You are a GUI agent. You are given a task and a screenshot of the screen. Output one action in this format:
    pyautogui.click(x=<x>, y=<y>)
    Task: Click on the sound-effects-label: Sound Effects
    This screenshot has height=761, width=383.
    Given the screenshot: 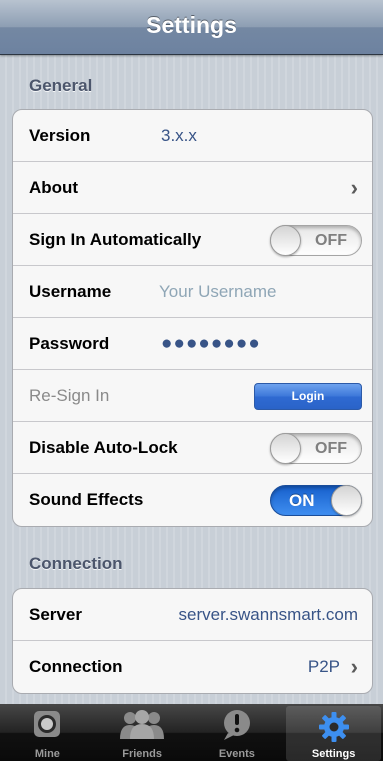 What is the action you would take?
    pyautogui.click(x=86, y=499)
    